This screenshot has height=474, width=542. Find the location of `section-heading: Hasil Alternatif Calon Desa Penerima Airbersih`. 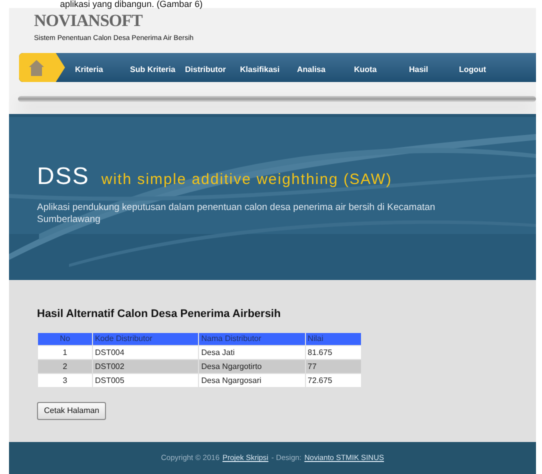

section-heading: Hasil Alternatif Calon Desa Penerima Airbersih is located at coordinates (159, 314).